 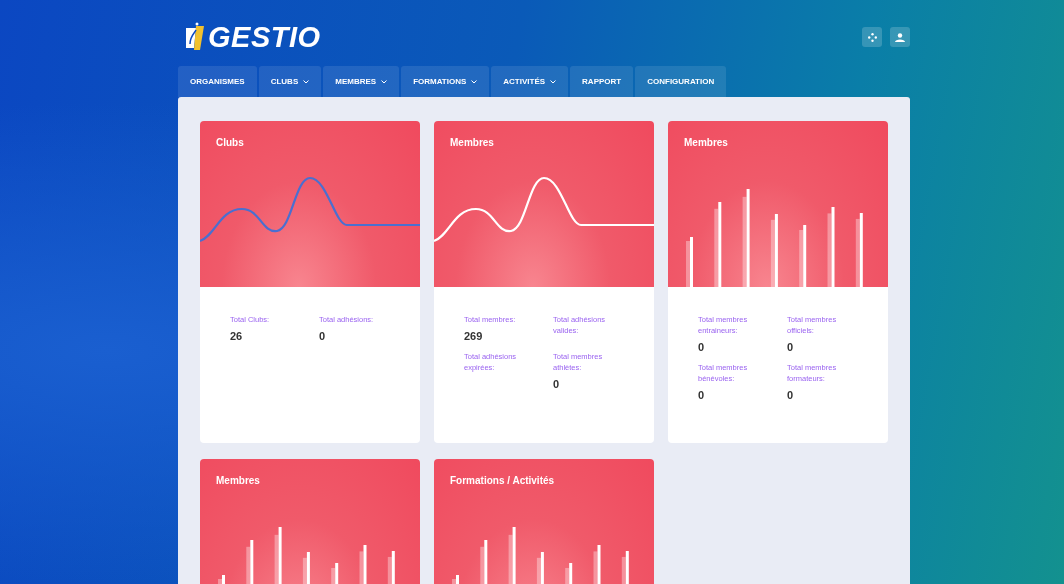 I want to click on nav-tab: CONFIGURATION, so click(x=681, y=81).